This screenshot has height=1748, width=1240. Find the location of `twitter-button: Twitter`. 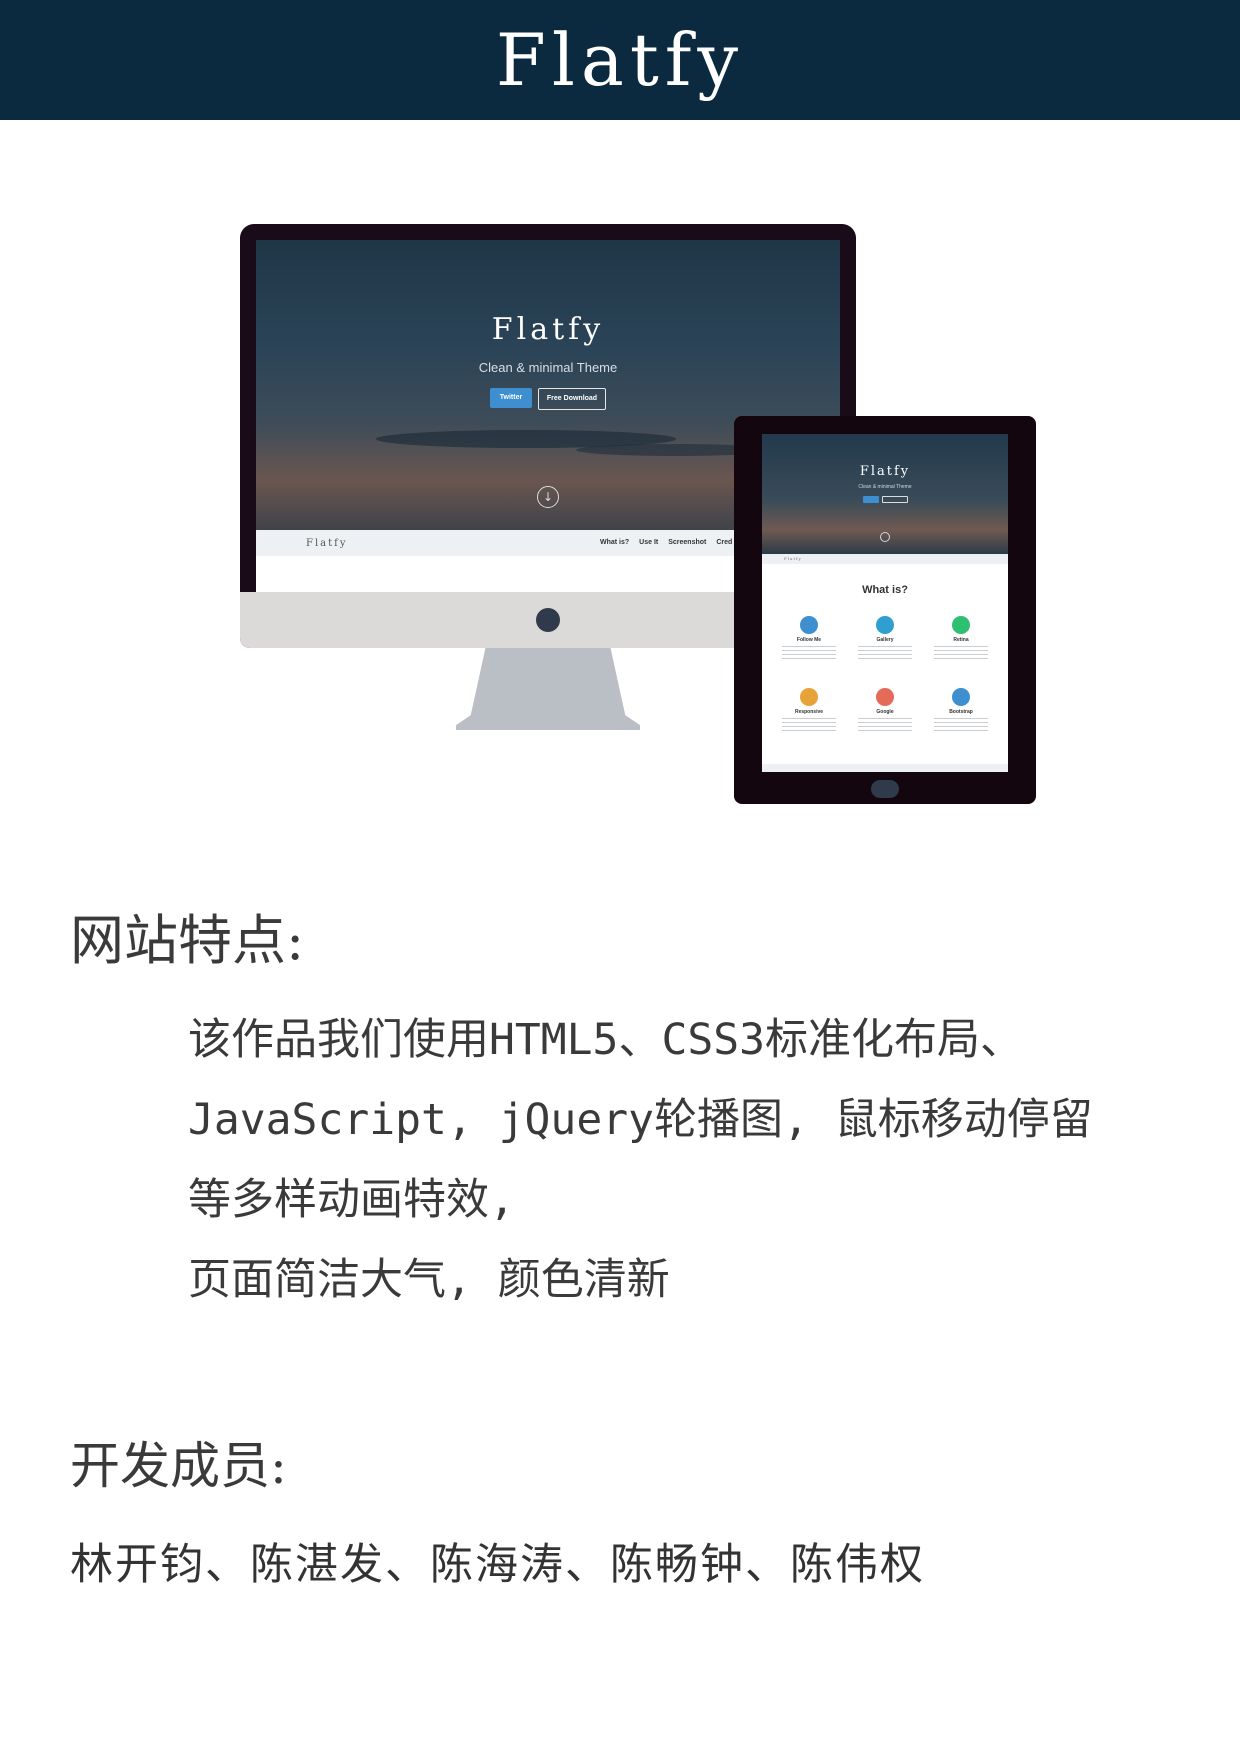

twitter-button: Twitter is located at coordinates (511, 398).